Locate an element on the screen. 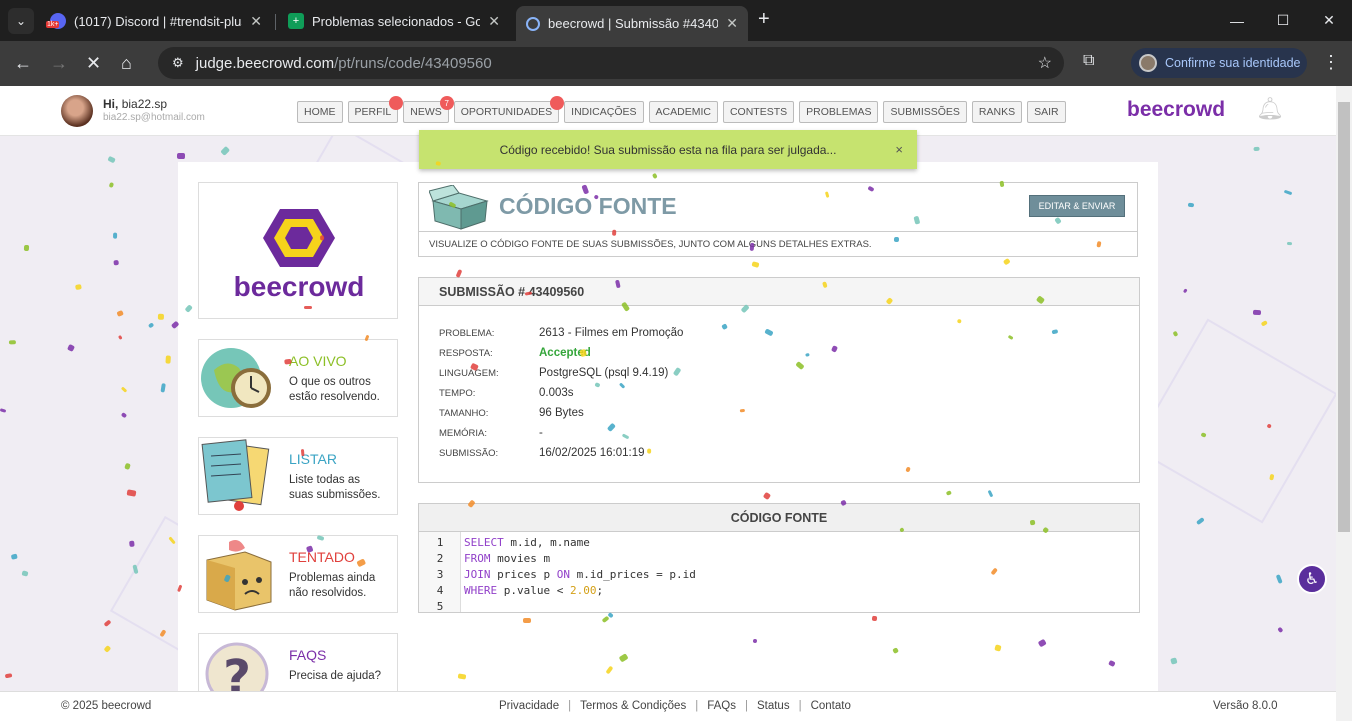 The image size is (1352, 721). problem-link: 2613 - Filmes em Promoção is located at coordinates (611, 333).